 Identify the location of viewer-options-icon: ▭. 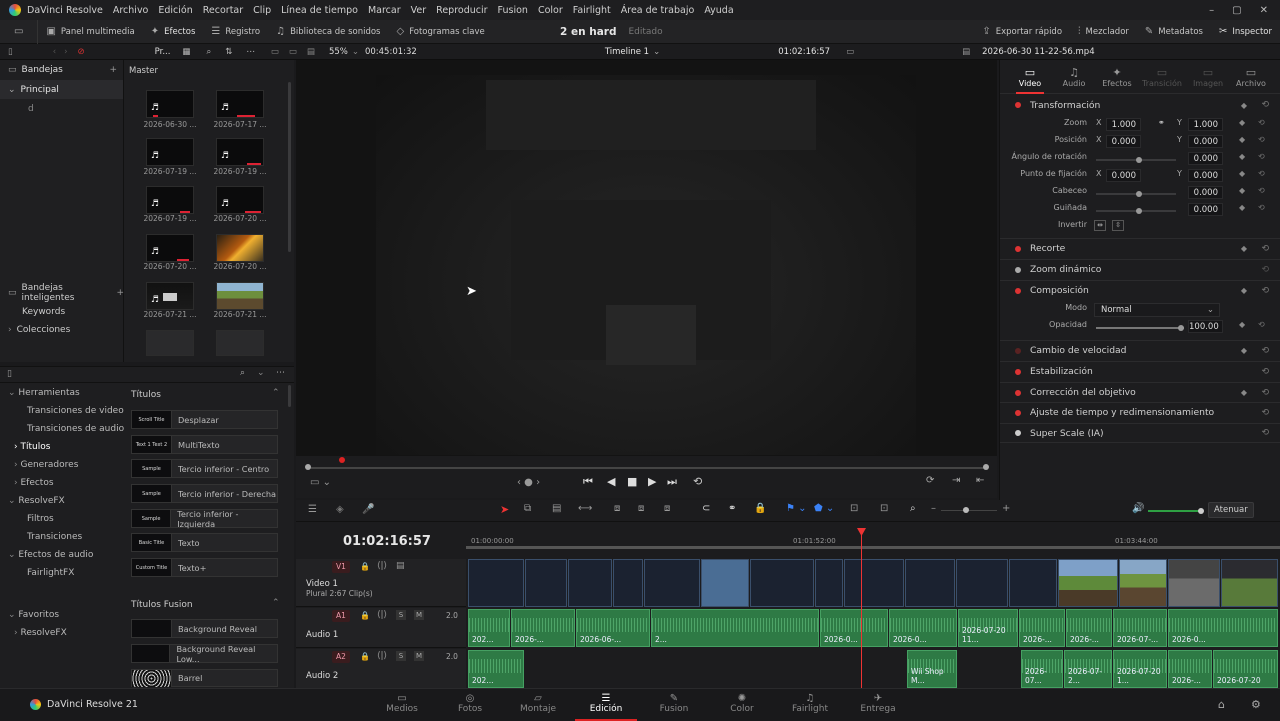
(850, 52).